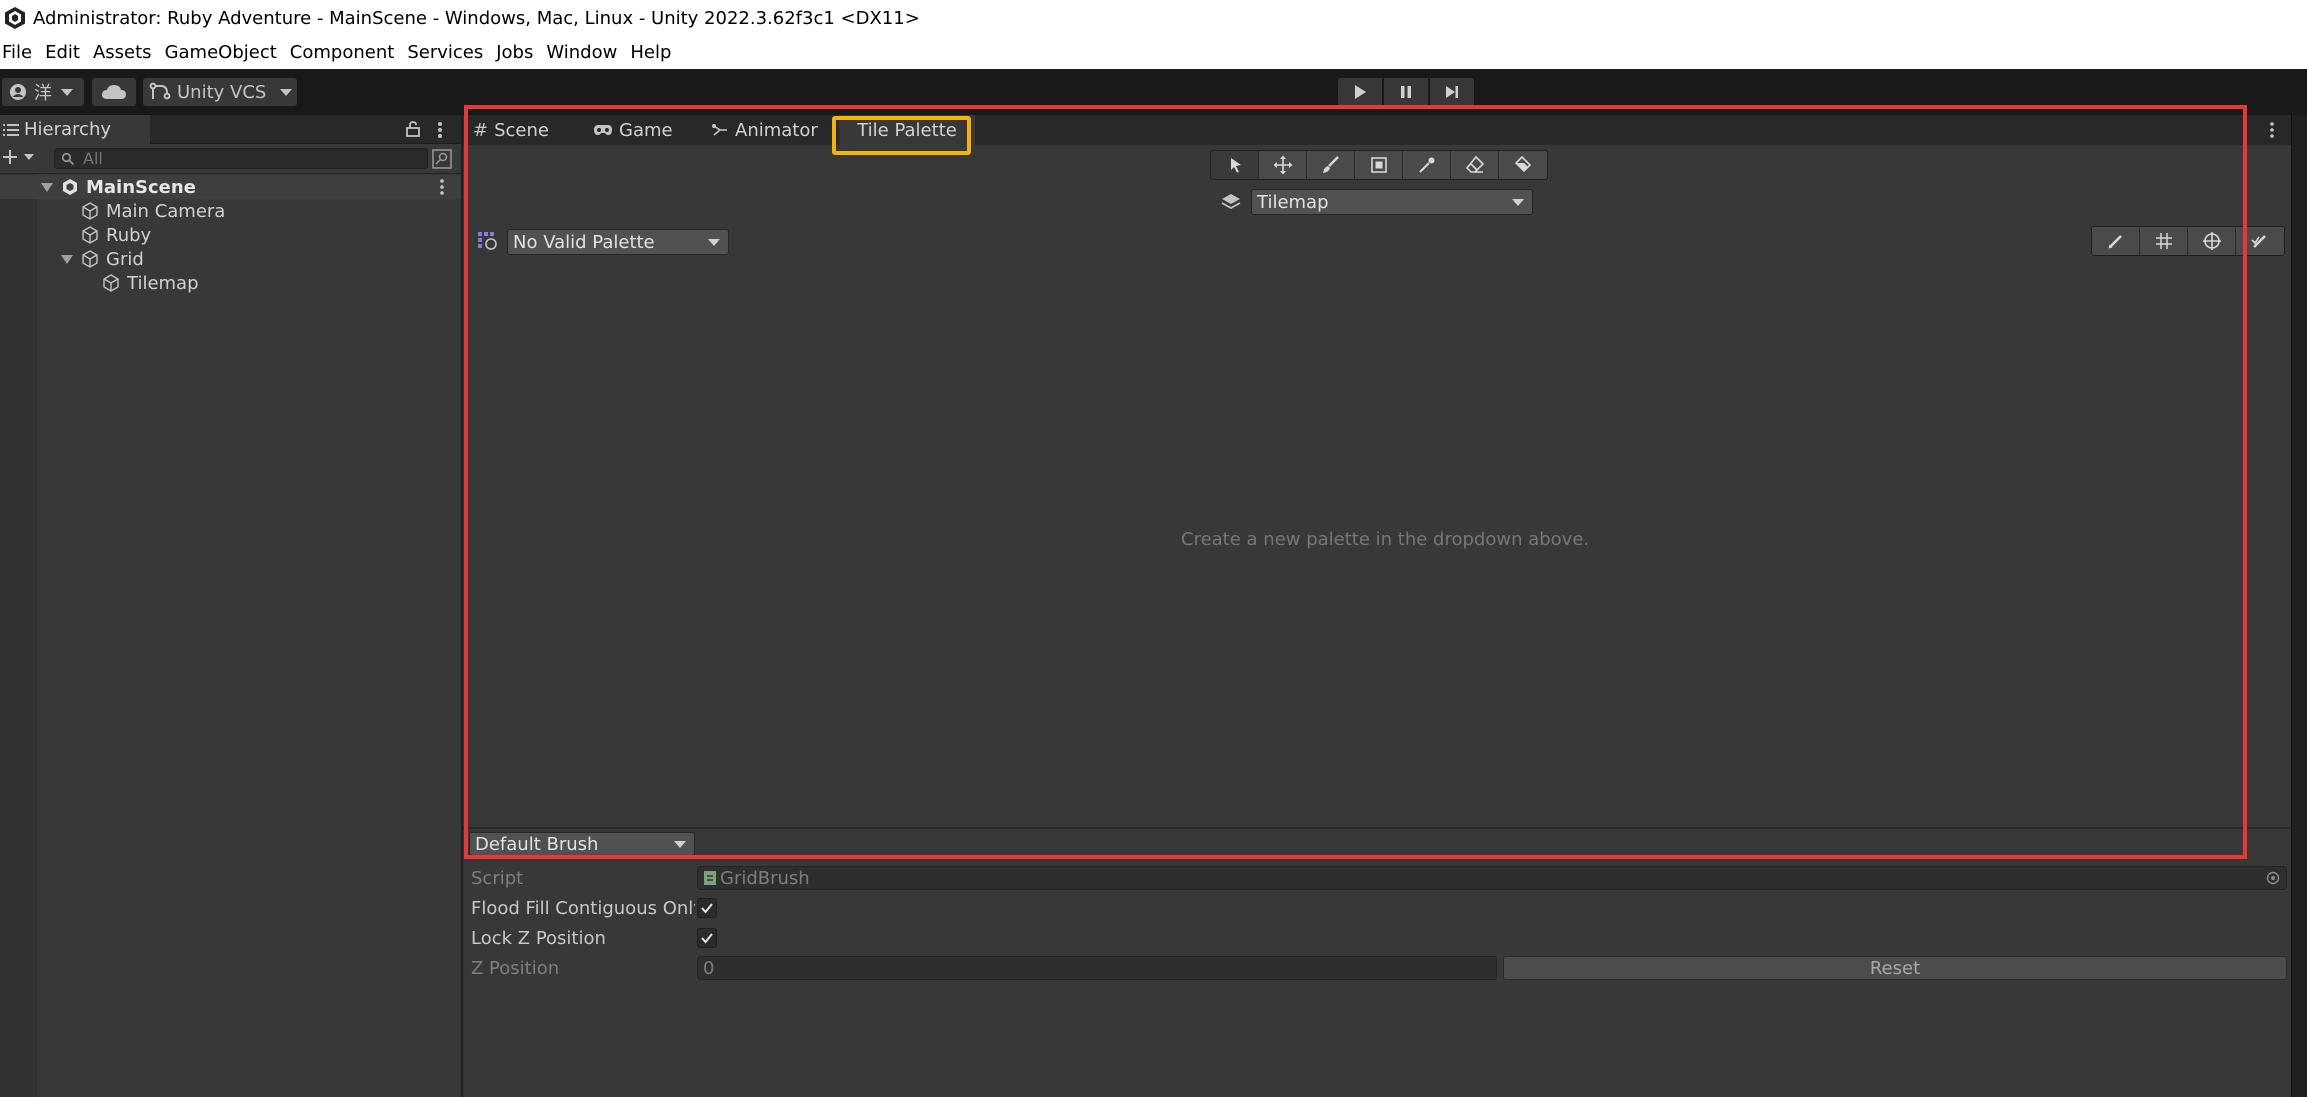 The width and height of the screenshot is (2307, 1097). Describe the element at coordinates (233, 158) in the screenshot. I see `search-input` at that location.